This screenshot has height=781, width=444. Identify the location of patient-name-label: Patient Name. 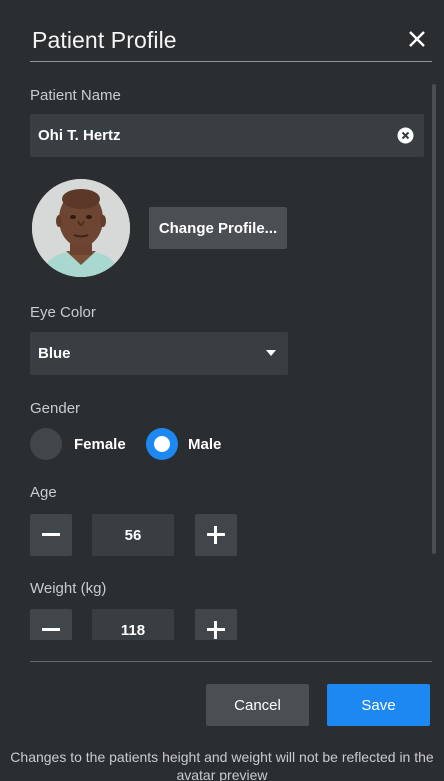
(75, 95).